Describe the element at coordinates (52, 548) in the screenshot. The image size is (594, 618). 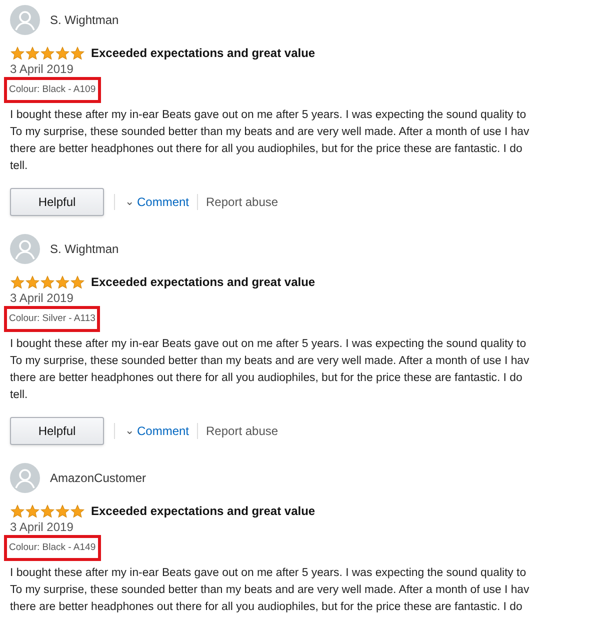
I see `variant-label: Colour: Black - A149` at that location.